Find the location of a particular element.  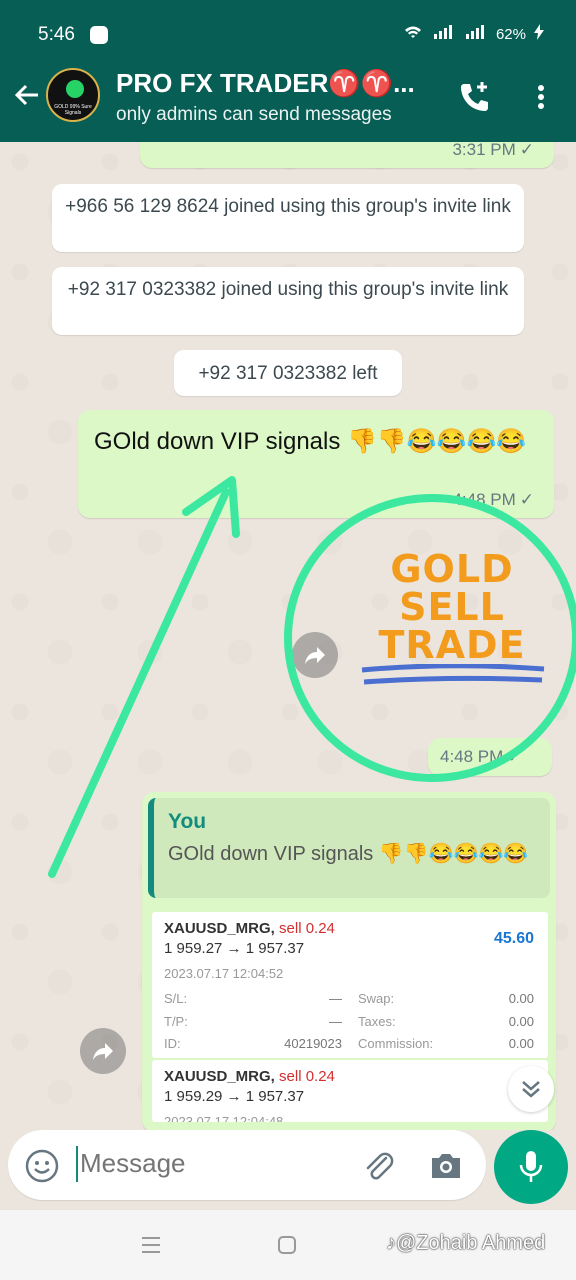

watermark-label: @Zohaib Ahmed is located at coordinates (471, 1243).